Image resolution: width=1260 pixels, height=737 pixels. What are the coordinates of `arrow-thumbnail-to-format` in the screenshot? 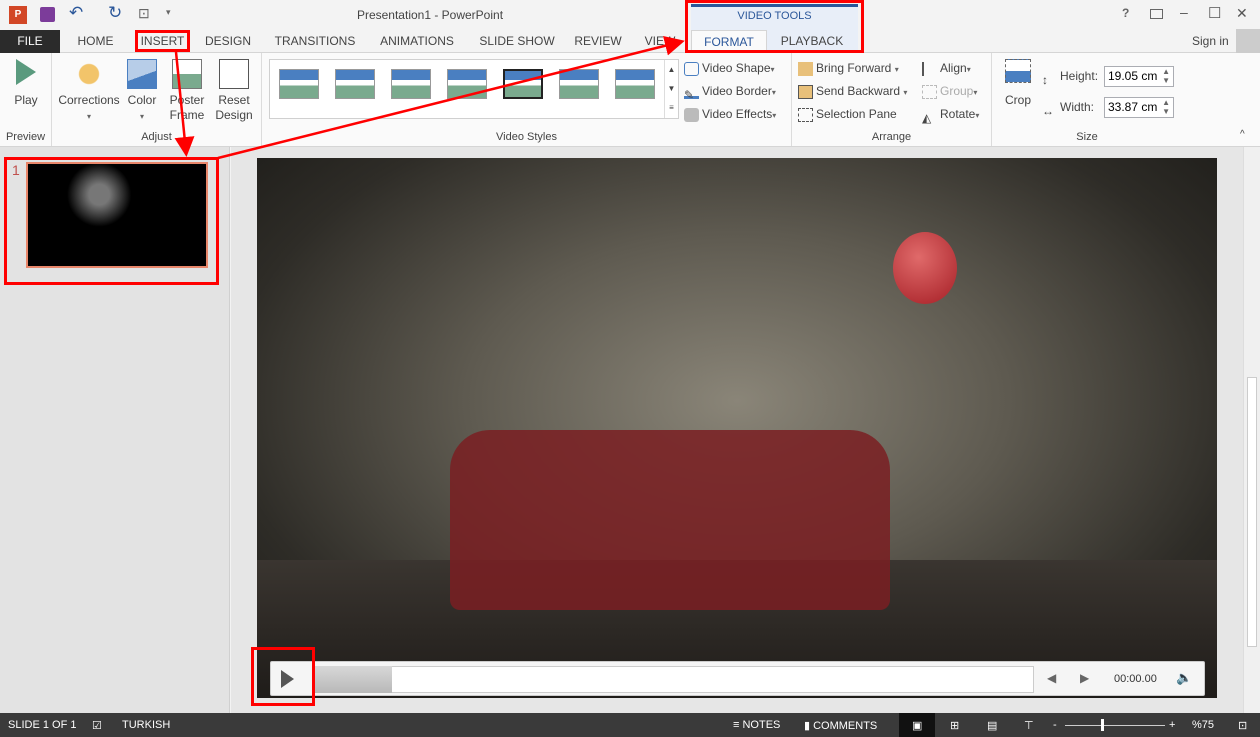 It's located at (451, 97).